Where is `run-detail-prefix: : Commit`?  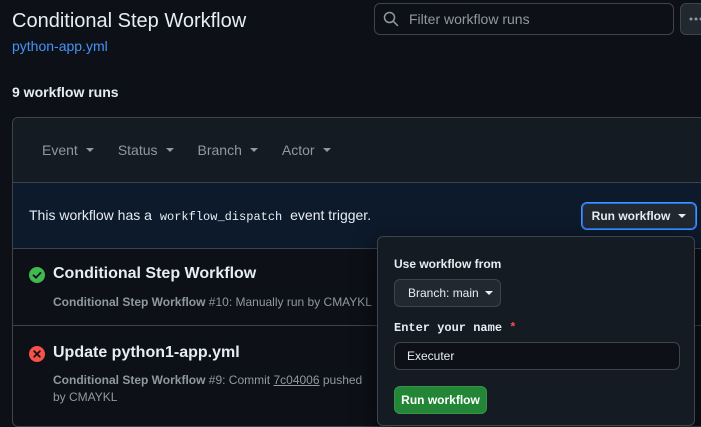 run-detail-prefix: : Commit is located at coordinates (247, 380).